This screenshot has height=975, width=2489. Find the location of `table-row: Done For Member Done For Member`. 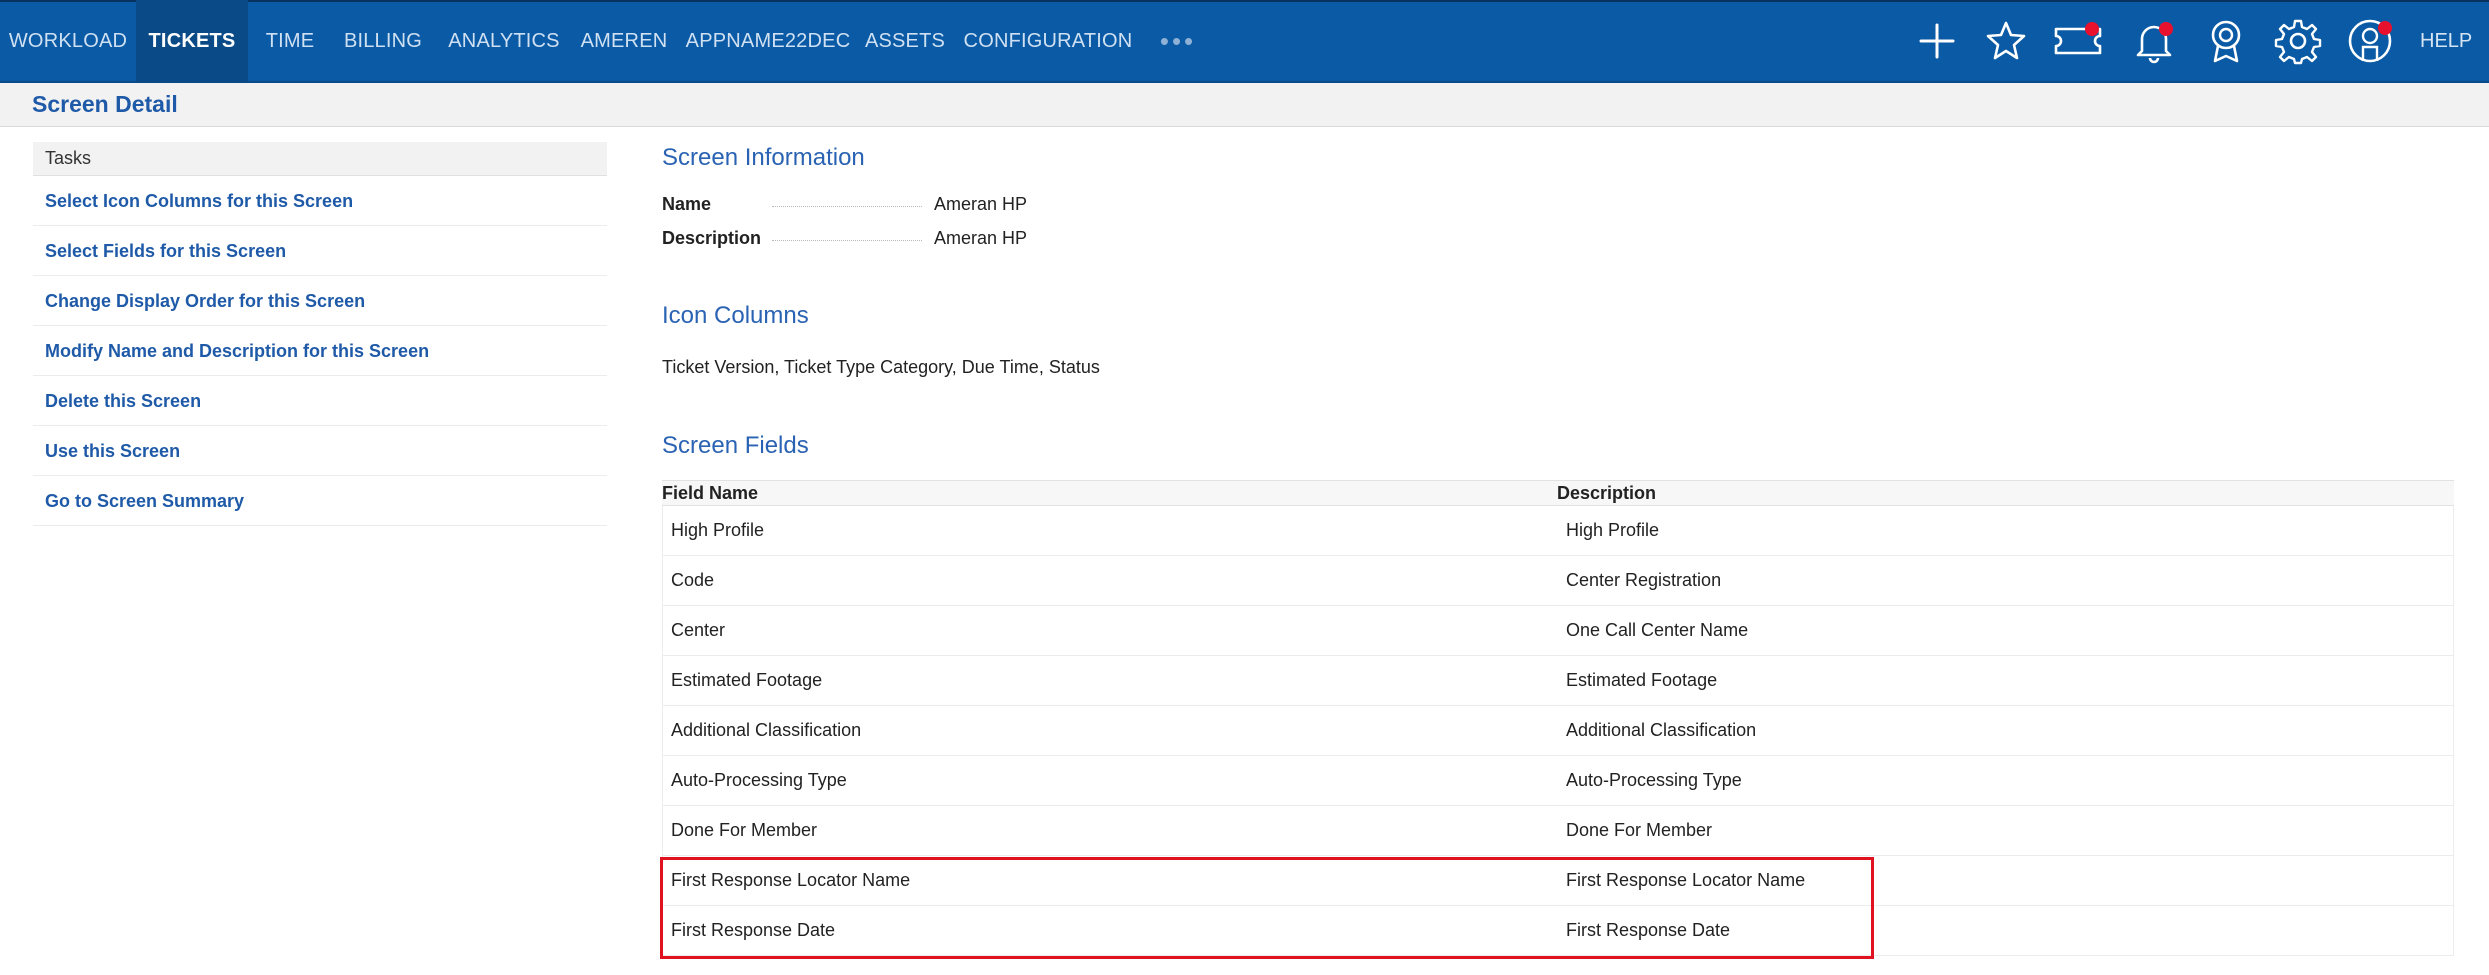

table-row: Done For Member Done For Member is located at coordinates (1558, 831).